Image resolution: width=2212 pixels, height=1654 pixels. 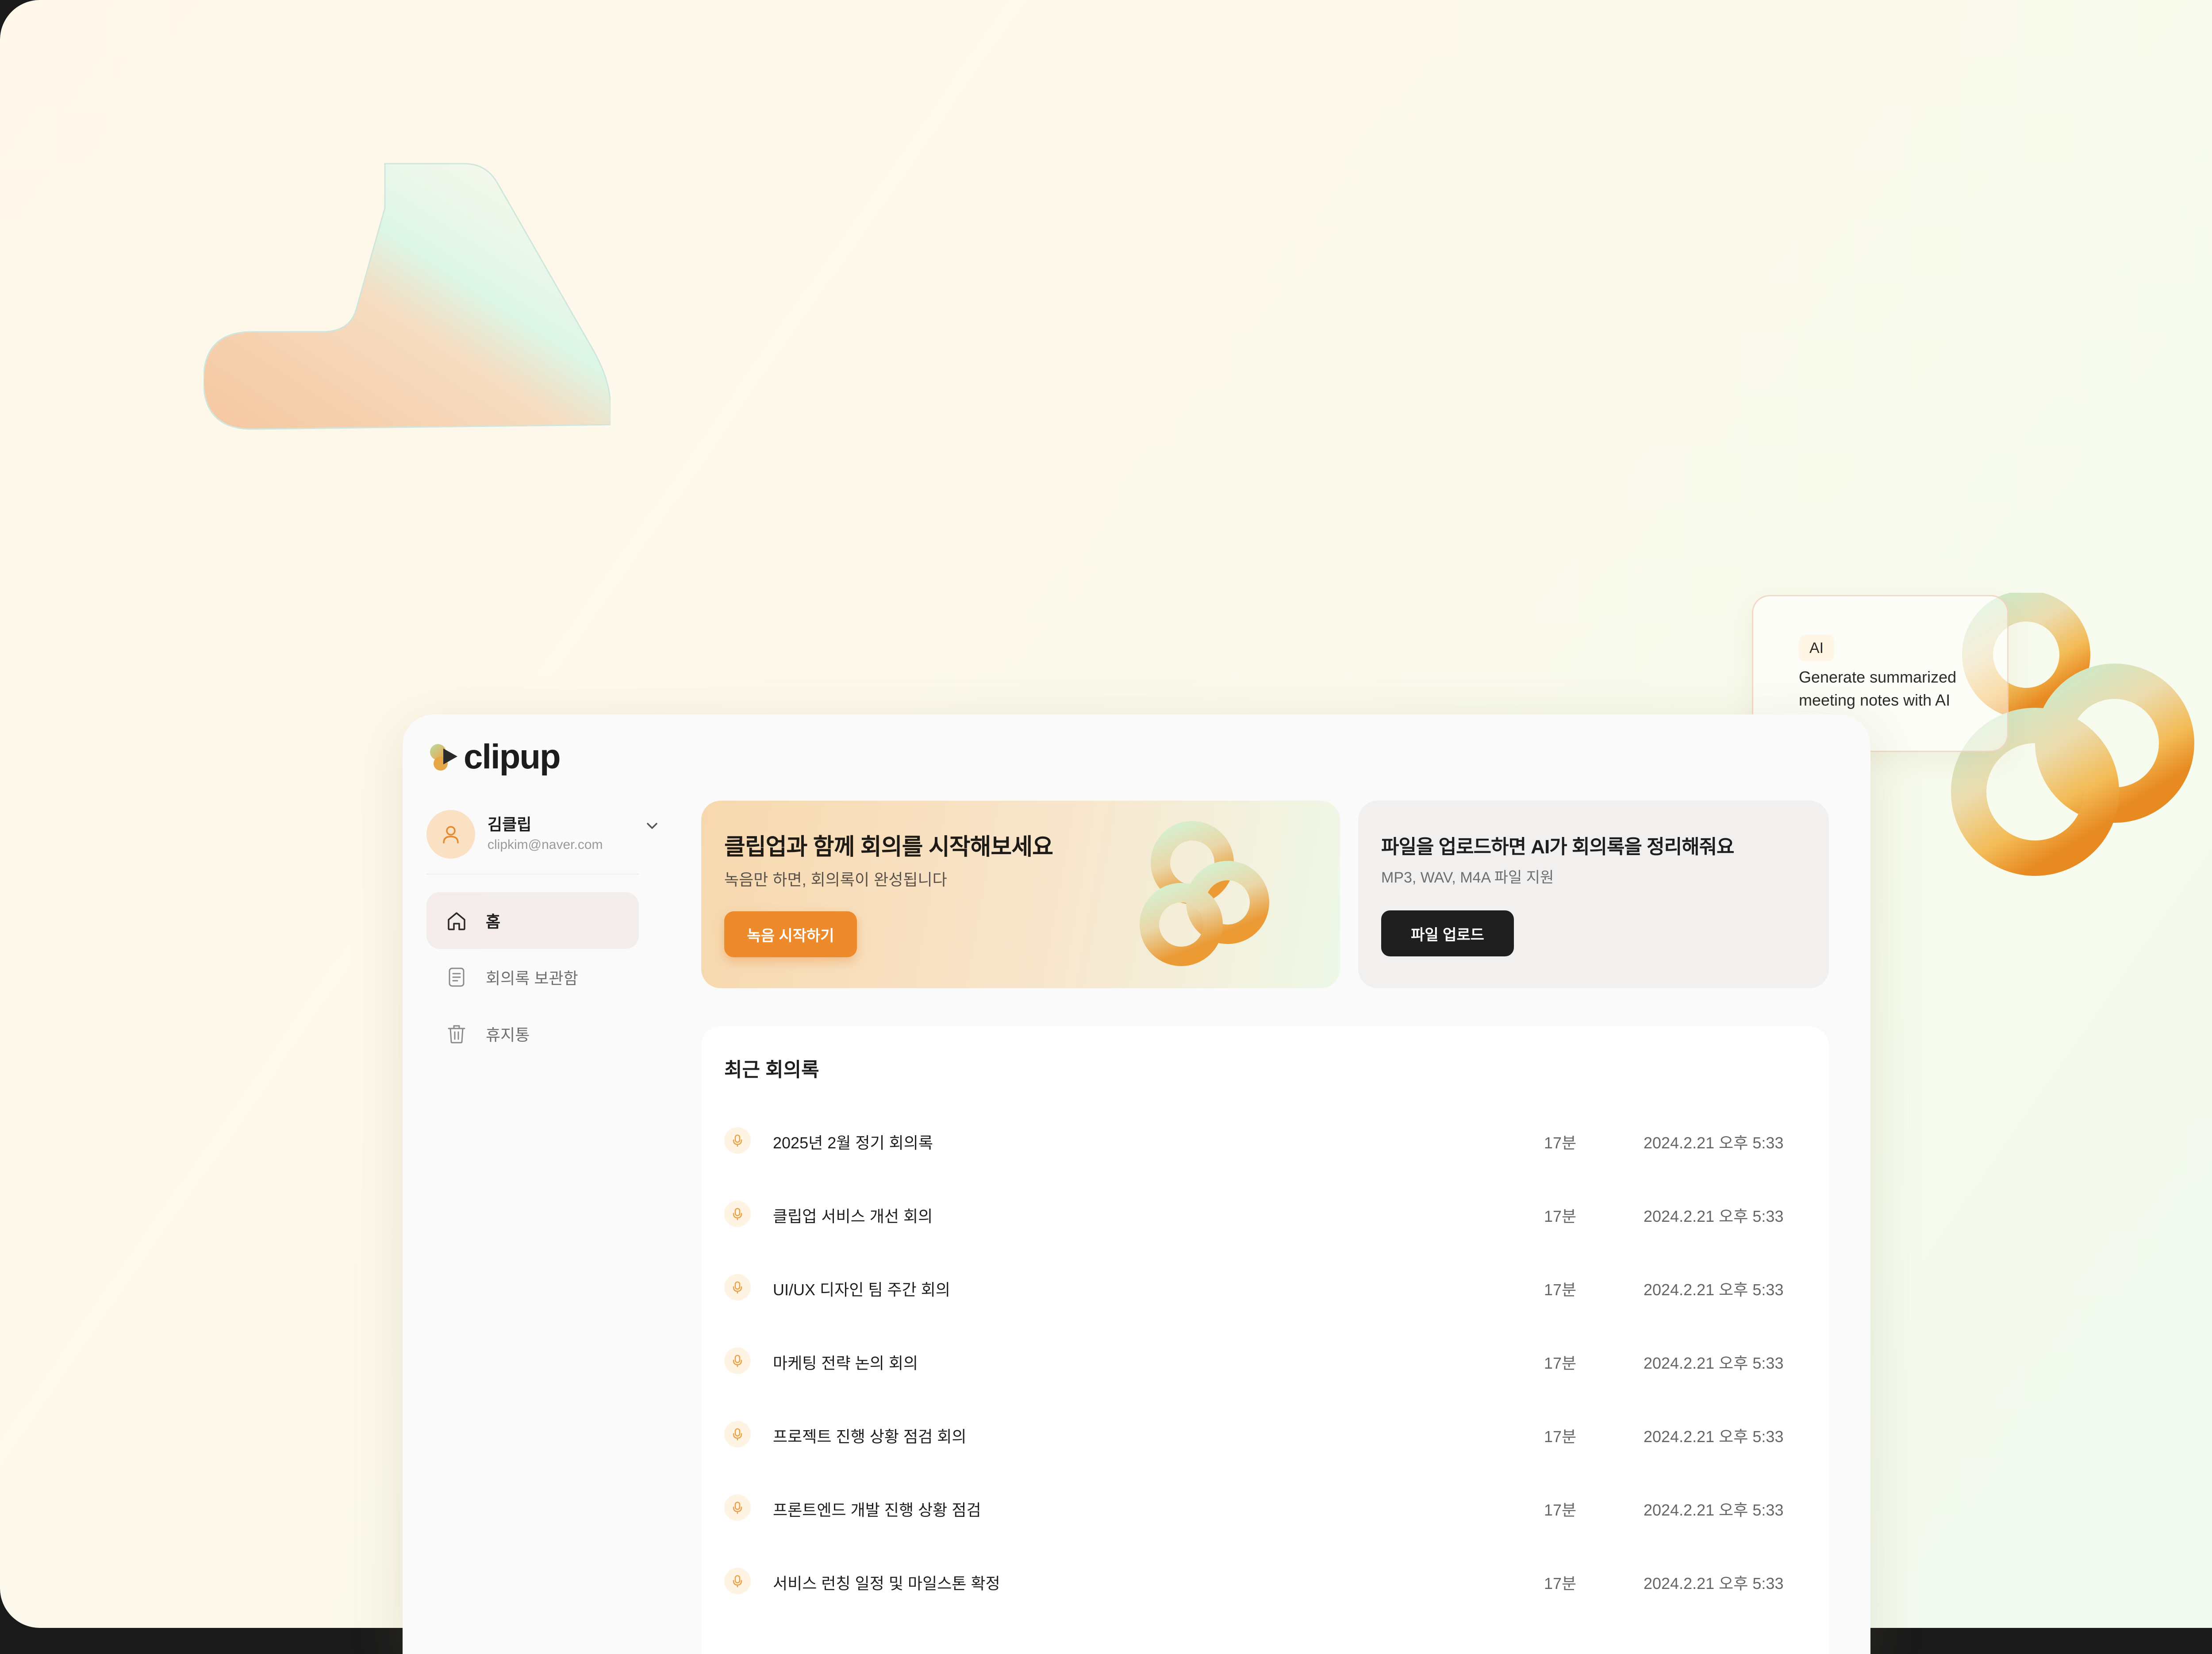 What do you see at coordinates (1265, 1140) in the screenshot?
I see `meeting-row: 2025년 2월 정기 회의록 17분 2024.2.21 오후 5:33` at bounding box center [1265, 1140].